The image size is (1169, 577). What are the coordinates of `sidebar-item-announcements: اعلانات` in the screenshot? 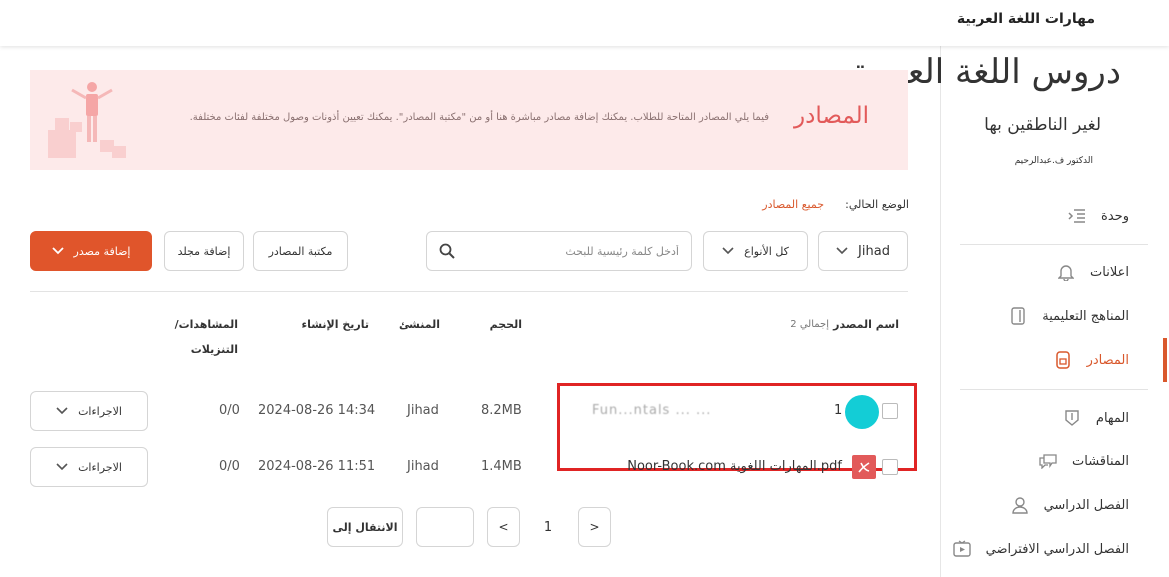 It's located at (1092, 272).